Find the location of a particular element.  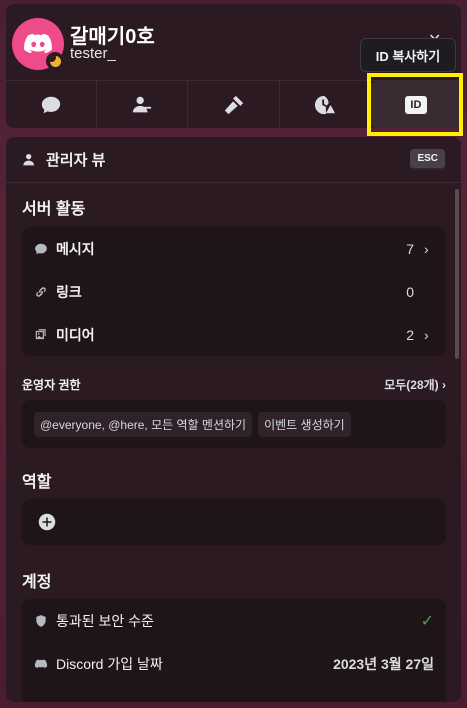

tab-message is located at coordinates (52, 104).